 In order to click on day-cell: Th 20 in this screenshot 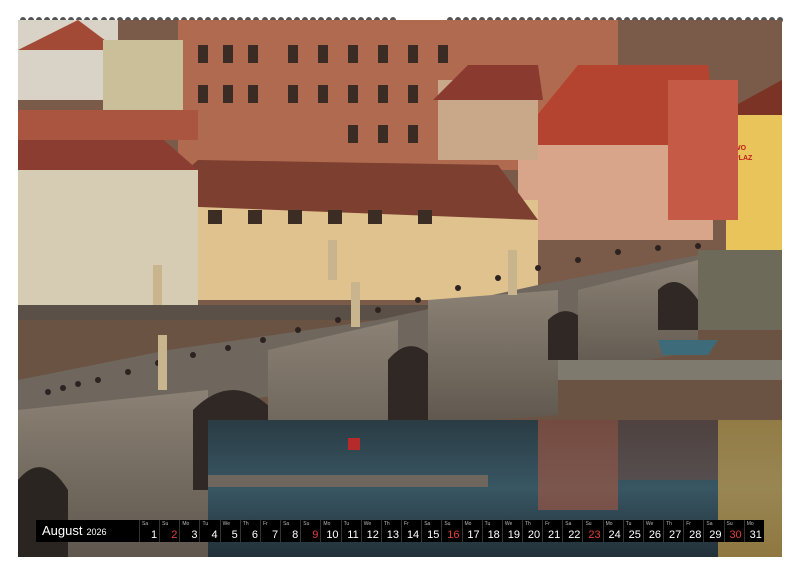, I will do `click(531, 531)`.